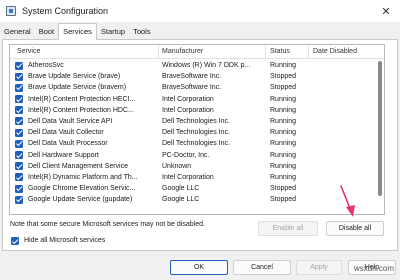 The height and width of the screenshot is (280, 400). What do you see at coordinates (347, 201) in the screenshot?
I see `annotation-arrow-icon` at bounding box center [347, 201].